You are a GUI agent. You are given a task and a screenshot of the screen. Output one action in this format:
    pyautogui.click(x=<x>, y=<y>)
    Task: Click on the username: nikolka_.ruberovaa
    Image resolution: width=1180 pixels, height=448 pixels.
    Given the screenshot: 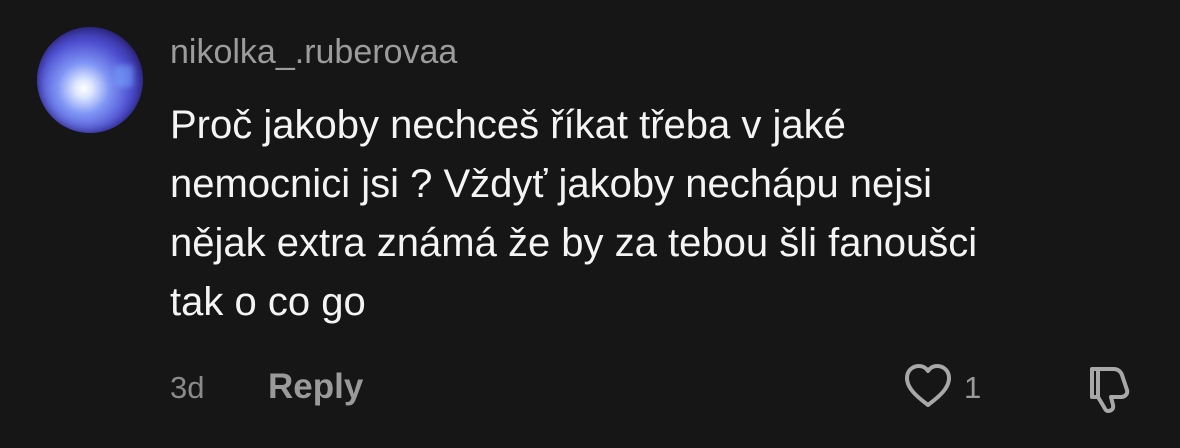 What is the action you would take?
    pyautogui.click(x=313, y=52)
    